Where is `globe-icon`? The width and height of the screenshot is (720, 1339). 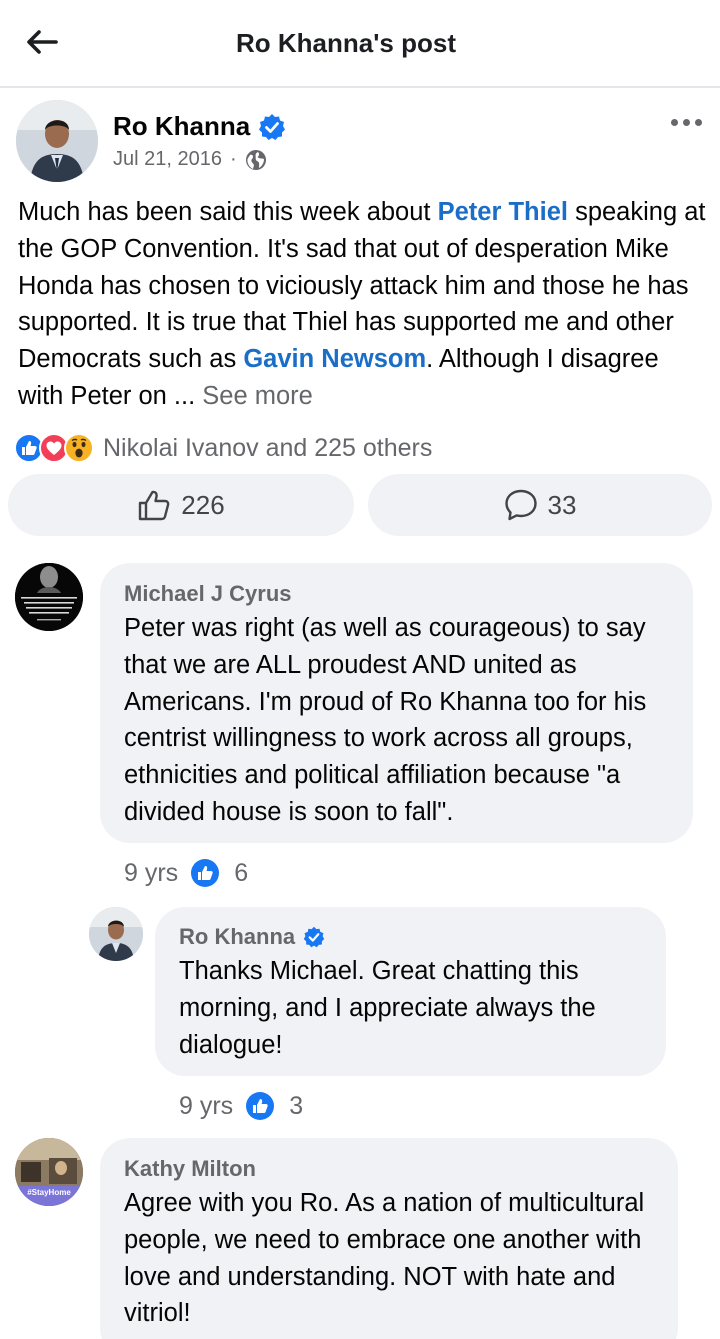
globe-icon is located at coordinates (255, 159).